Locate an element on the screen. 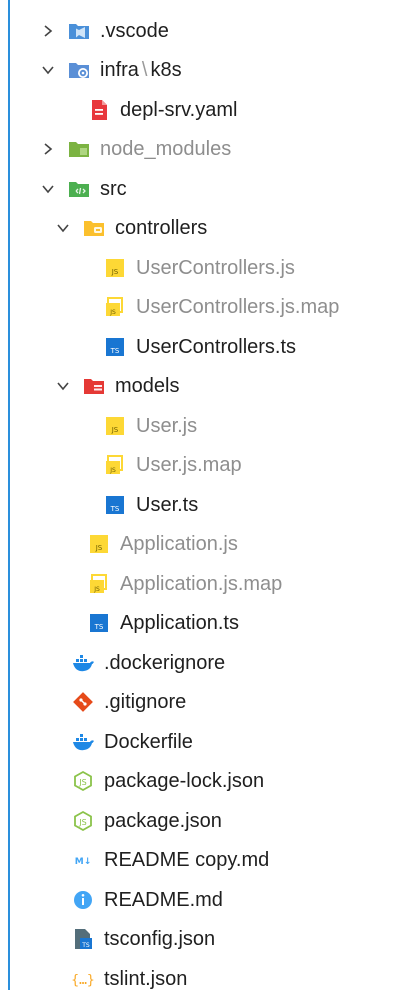 The width and height of the screenshot is (410, 999). src-folder-icon is located at coordinates (79, 189).